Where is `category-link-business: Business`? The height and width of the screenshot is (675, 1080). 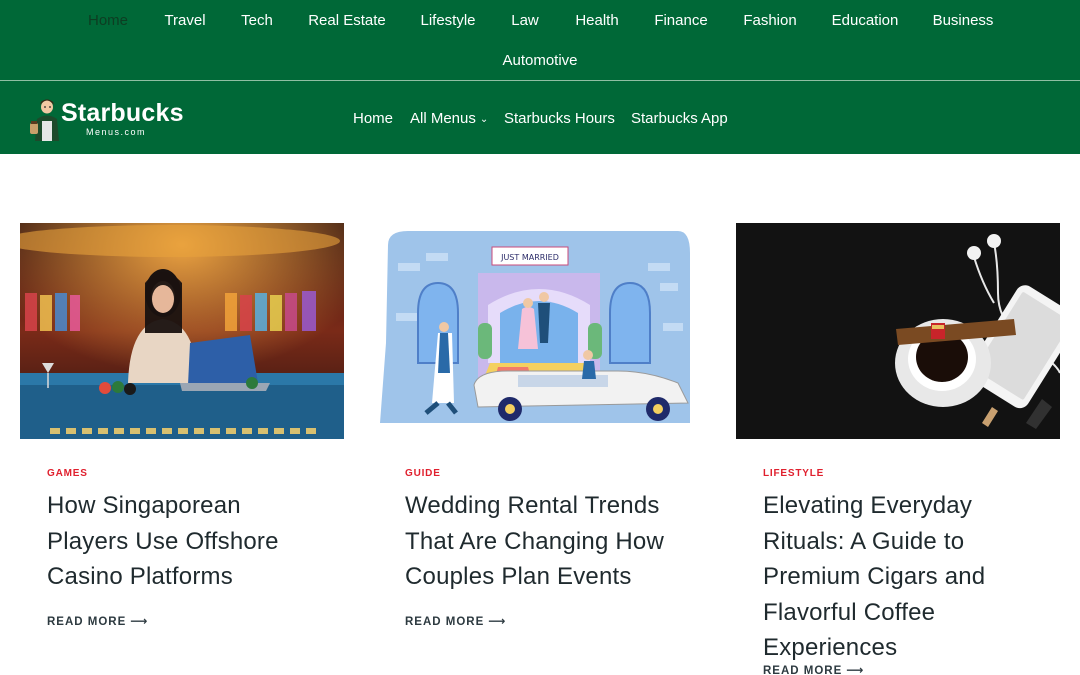
category-link-business: Business is located at coordinates (963, 21).